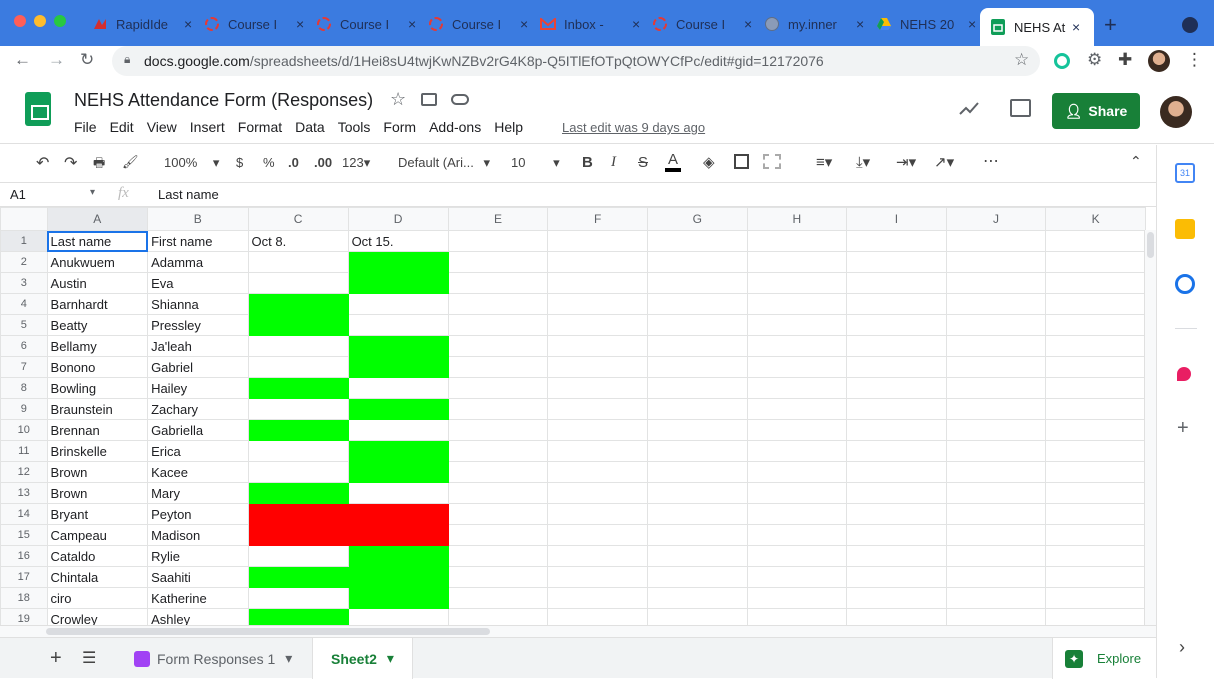  What do you see at coordinates (323, 162) in the screenshot?
I see `increase-decimal-button: .00` at bounding box center [323, 162].